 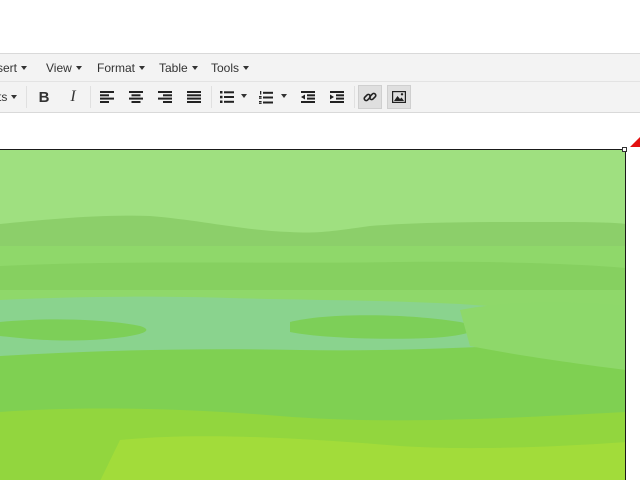 I want to click on numbered-list-button, so click(x=266, y=97).